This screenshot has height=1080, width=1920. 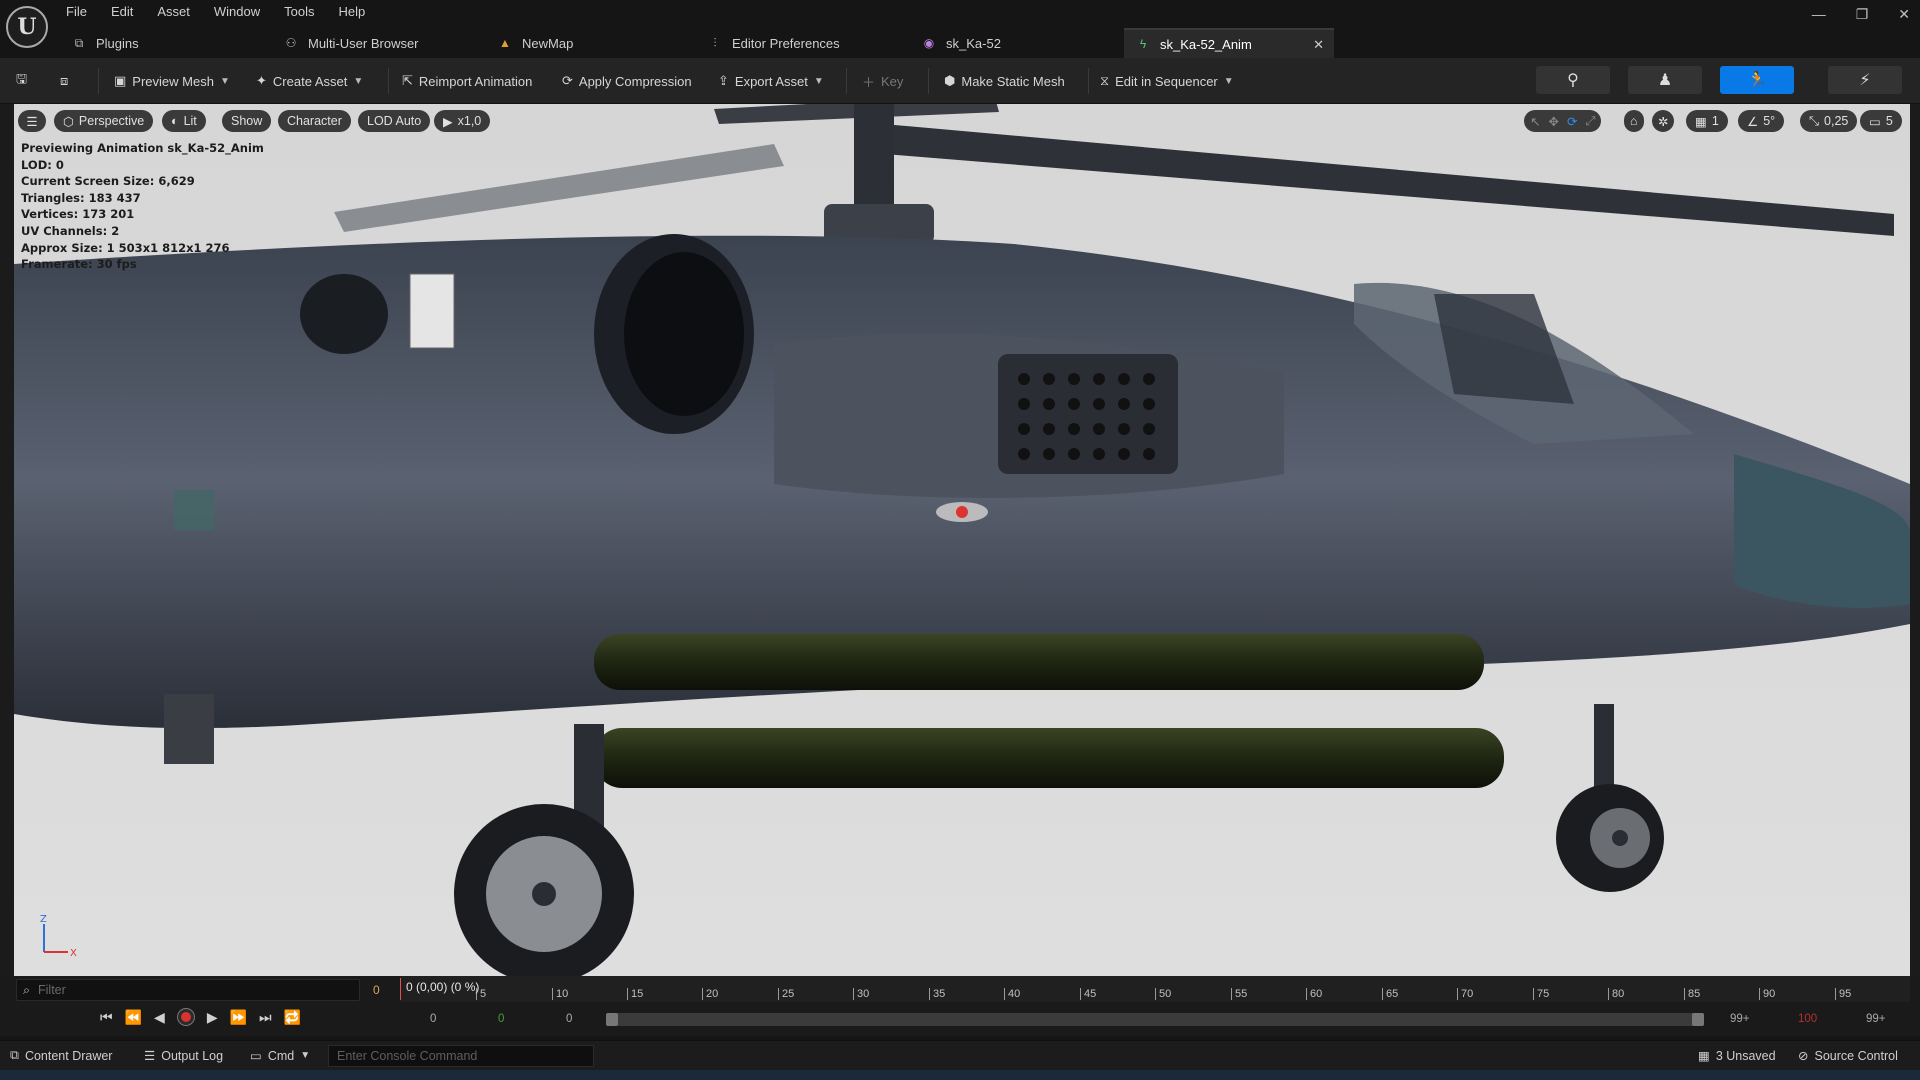 I want to click on jump-to-start-icon: ⏮, so click(x=106, y=1017).